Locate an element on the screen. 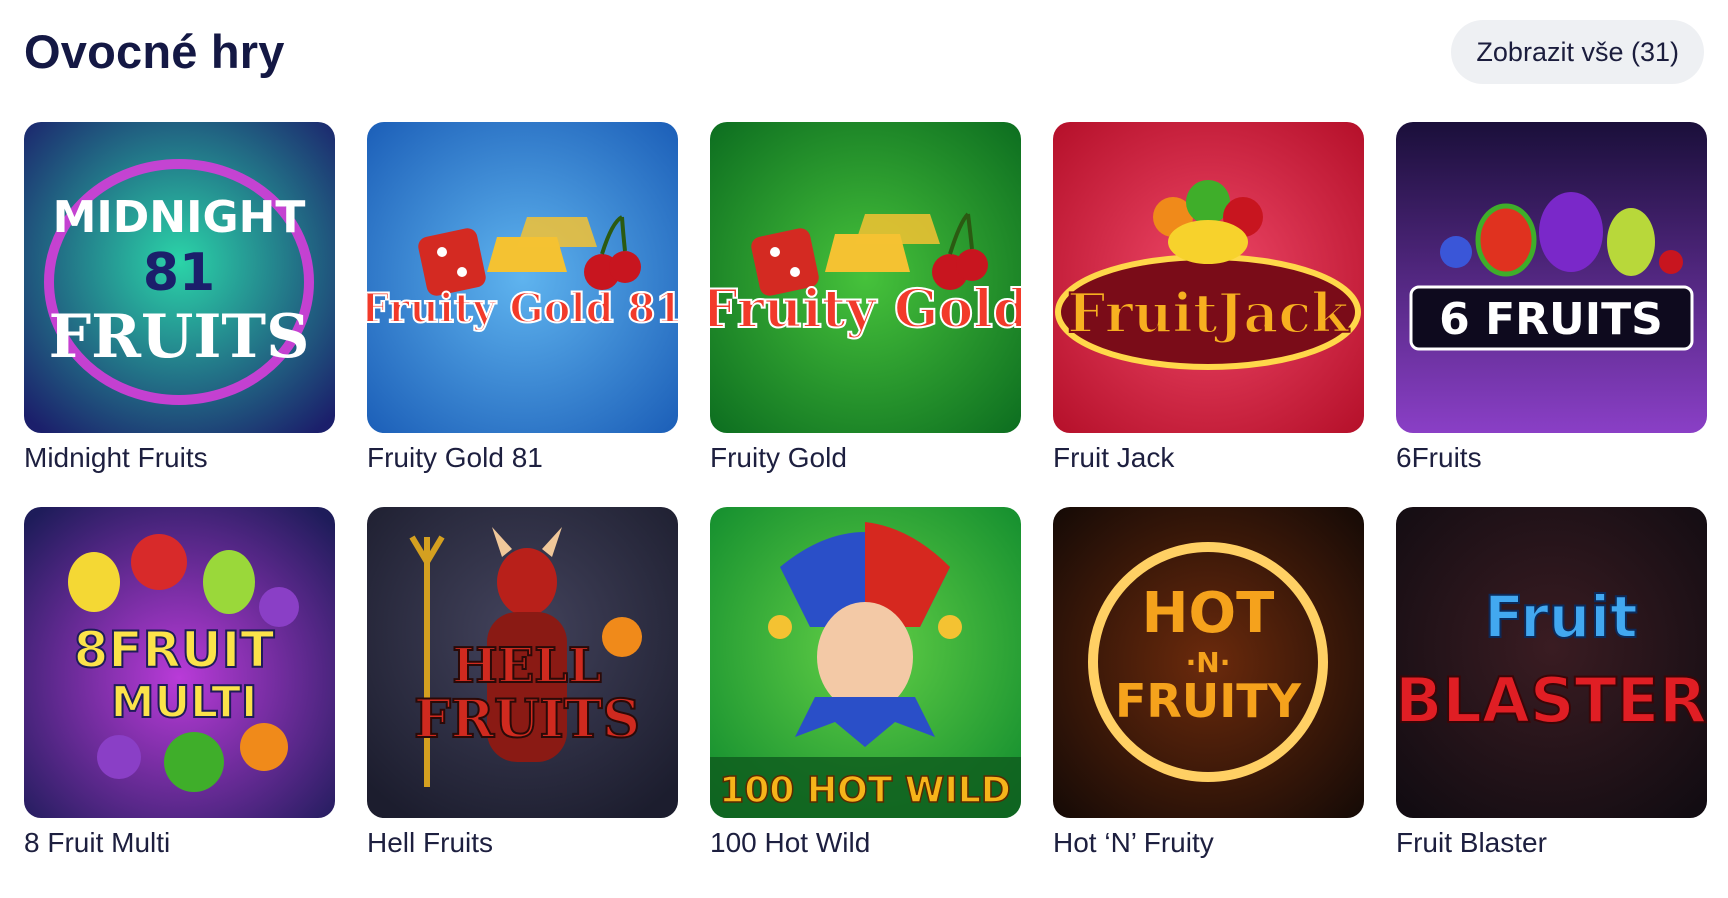 This screenshot has height=898, width=1728. game-title: Fruit Jack is located at coordinates (1208, 458).